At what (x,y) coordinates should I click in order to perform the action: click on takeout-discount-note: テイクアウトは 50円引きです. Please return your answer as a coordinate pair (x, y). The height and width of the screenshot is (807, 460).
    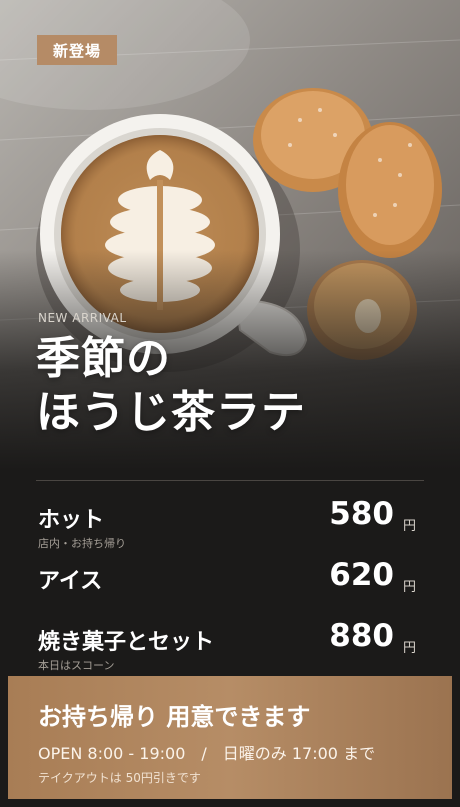
    Looking at the image, I should click on (119, 778).